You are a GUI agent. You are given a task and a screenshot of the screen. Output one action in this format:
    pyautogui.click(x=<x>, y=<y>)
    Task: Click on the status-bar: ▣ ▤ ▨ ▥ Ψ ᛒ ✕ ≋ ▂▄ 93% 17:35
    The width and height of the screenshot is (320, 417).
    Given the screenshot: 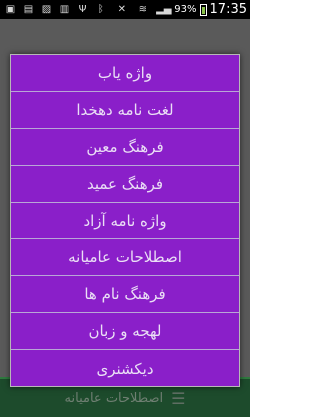 What is the action you would take?
    pyautogui.click(x=125, y=9)
    